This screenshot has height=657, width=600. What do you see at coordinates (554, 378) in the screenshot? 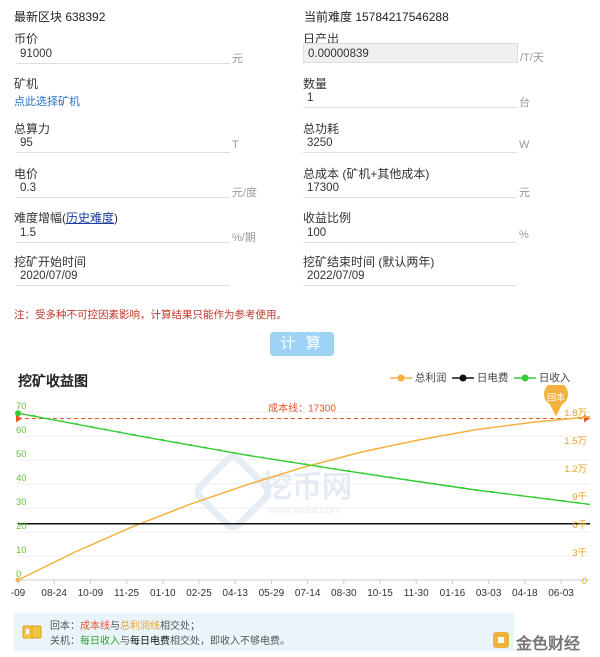
I see `legend-income-label: 日收入` at bounding box center [554, 378].